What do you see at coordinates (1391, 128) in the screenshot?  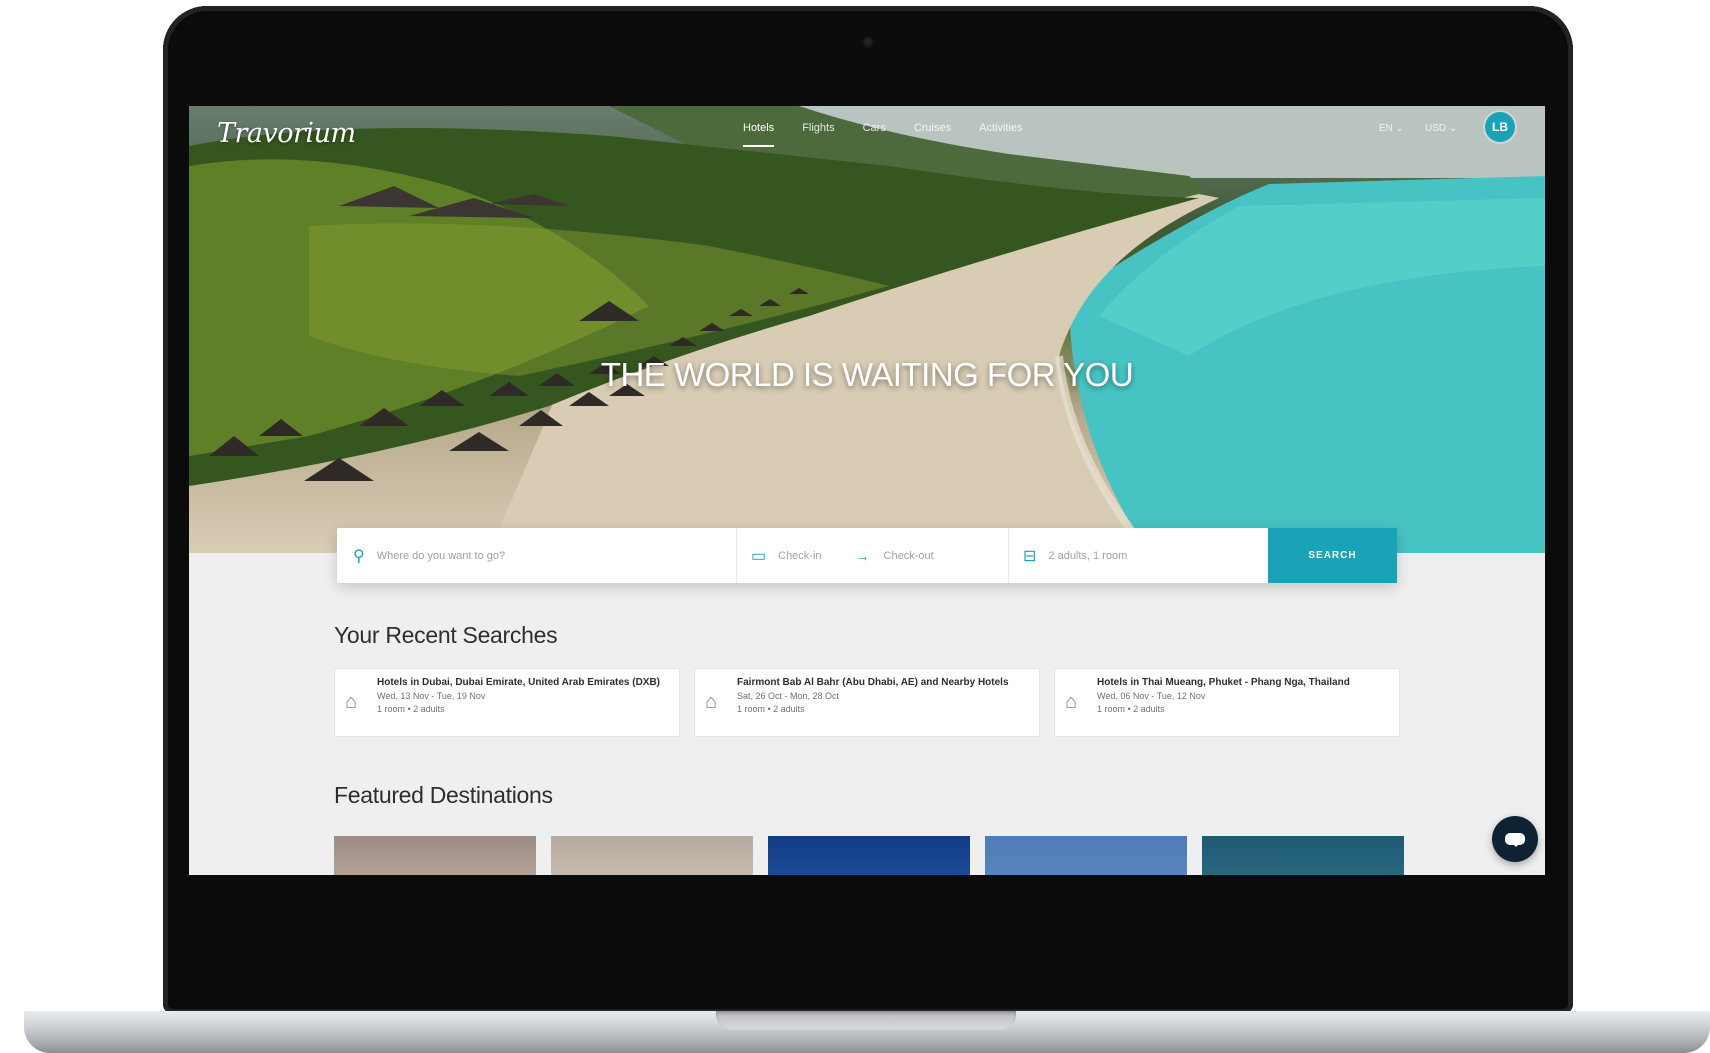 I see `language-selector: EN ⌄` at bounding box center [1391, 128].